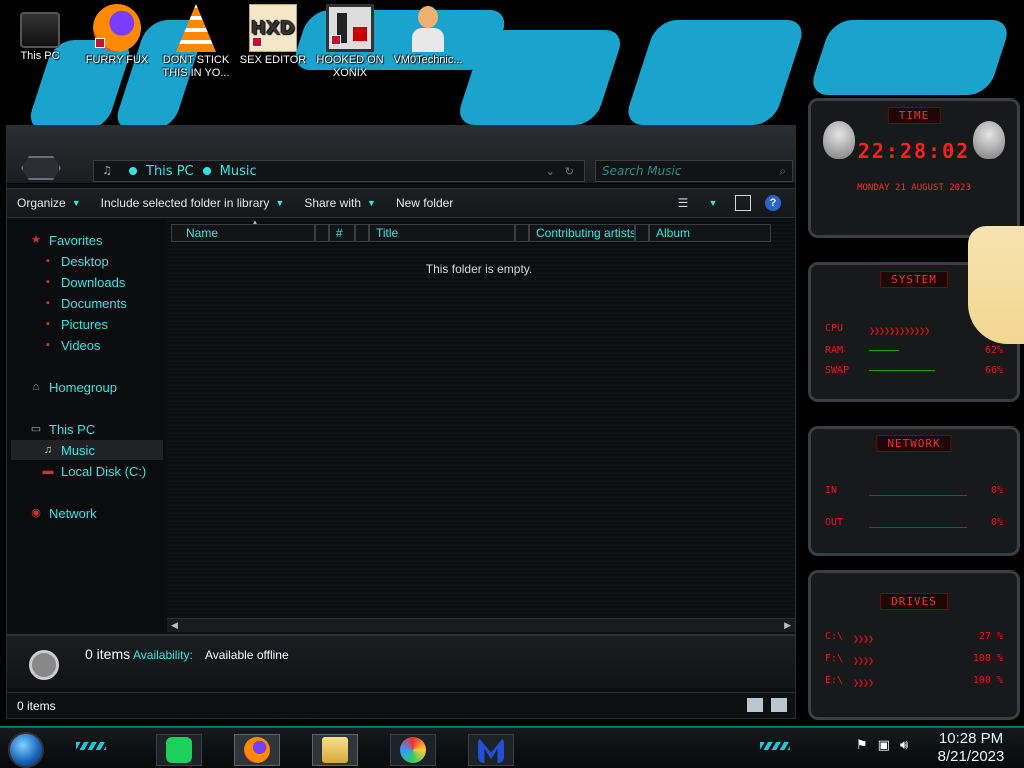  Describe the element at coordinates (163, 655) in the screenshot. I see `availability-label: Availability:` at that location.